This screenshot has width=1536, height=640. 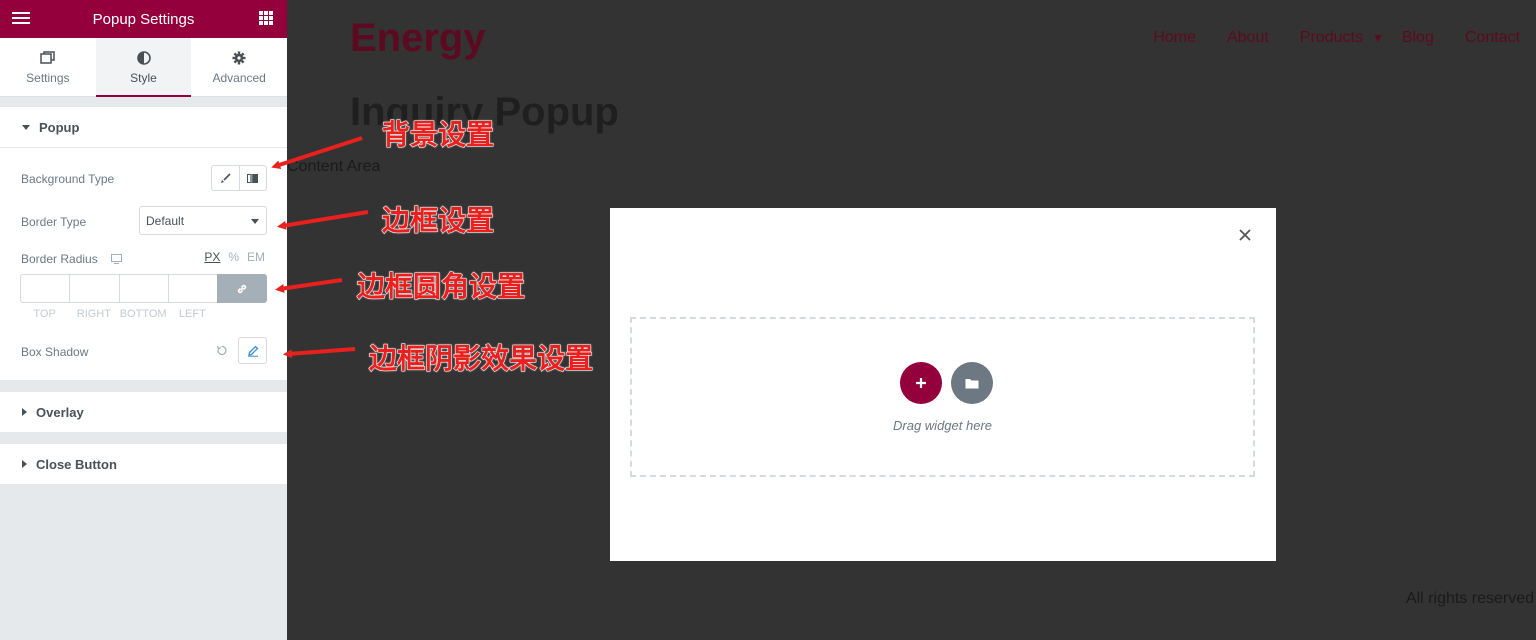 What do you see at coordinates (438, 135) in the screenshot?
I see `background-annotation: 背景设置` at bounding box center [438, 135].